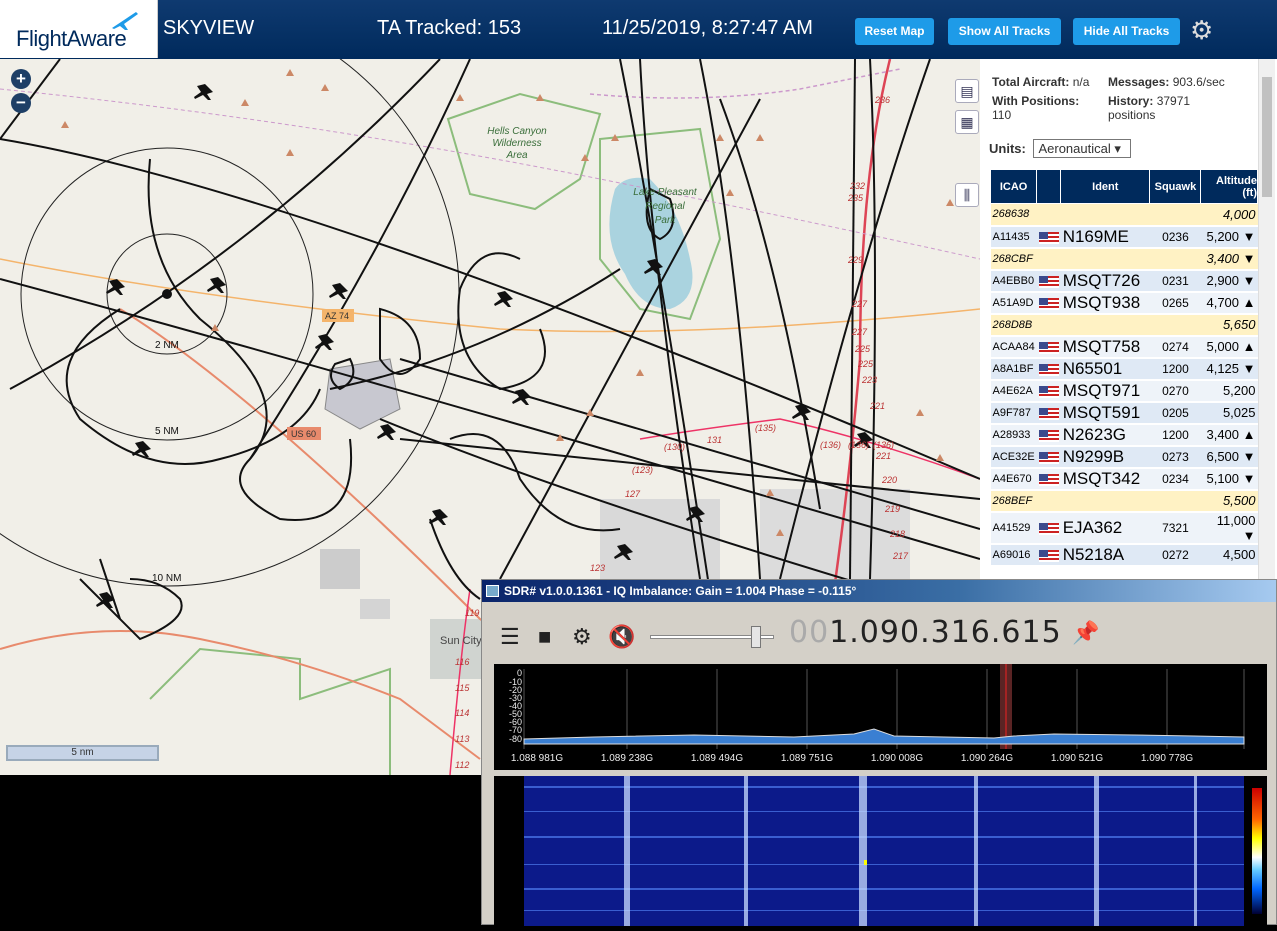 Image resolution: width=1277 pixels, height=931 pixels. Describe the element at coordinates (1105, 457) in the screenshot. I see `cell-ident: N9299B` at that location.